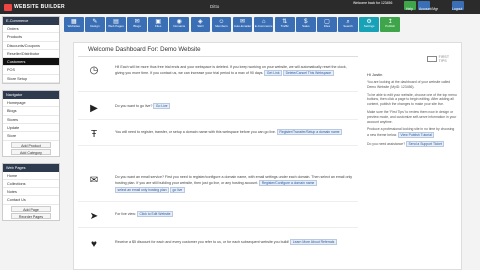 The image size is (480, 270). What do you see at coordinates (242, 24) in the screenshot?
I see `toolbar-auto-emailer-button: ✉ Auto-Emailer` at bounding box center [242, 24].